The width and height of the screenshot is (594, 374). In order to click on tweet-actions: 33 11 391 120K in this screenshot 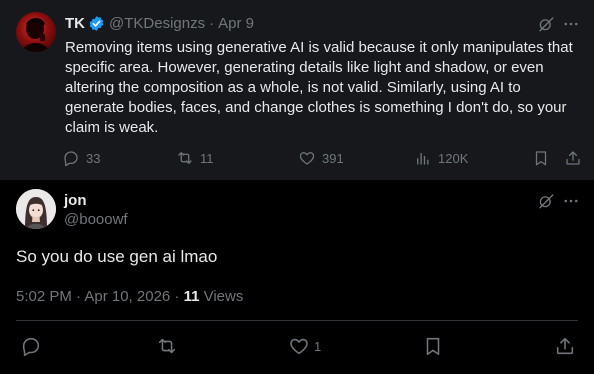, I will do `click(323, 158)`.